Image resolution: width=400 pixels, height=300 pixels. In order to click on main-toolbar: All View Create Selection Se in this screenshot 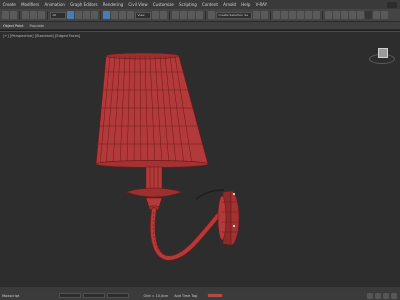, I will do `click(200, 15)`.